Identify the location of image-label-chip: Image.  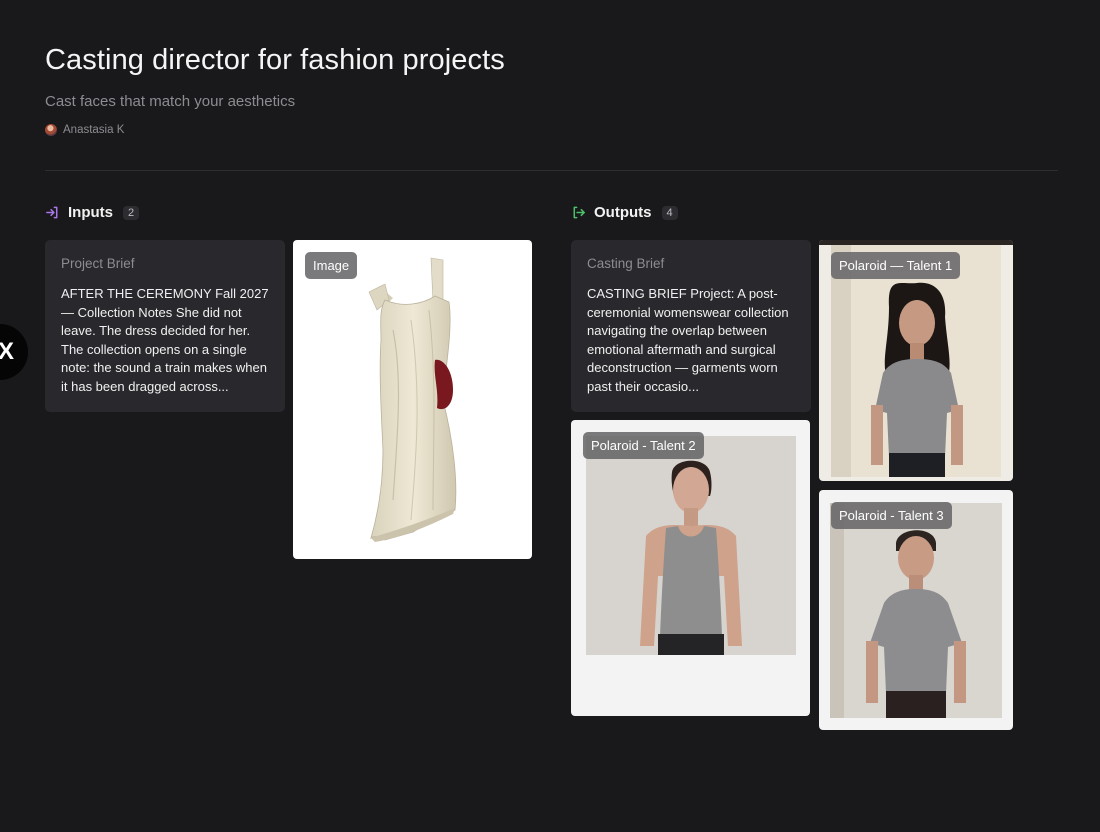
(331, 265).